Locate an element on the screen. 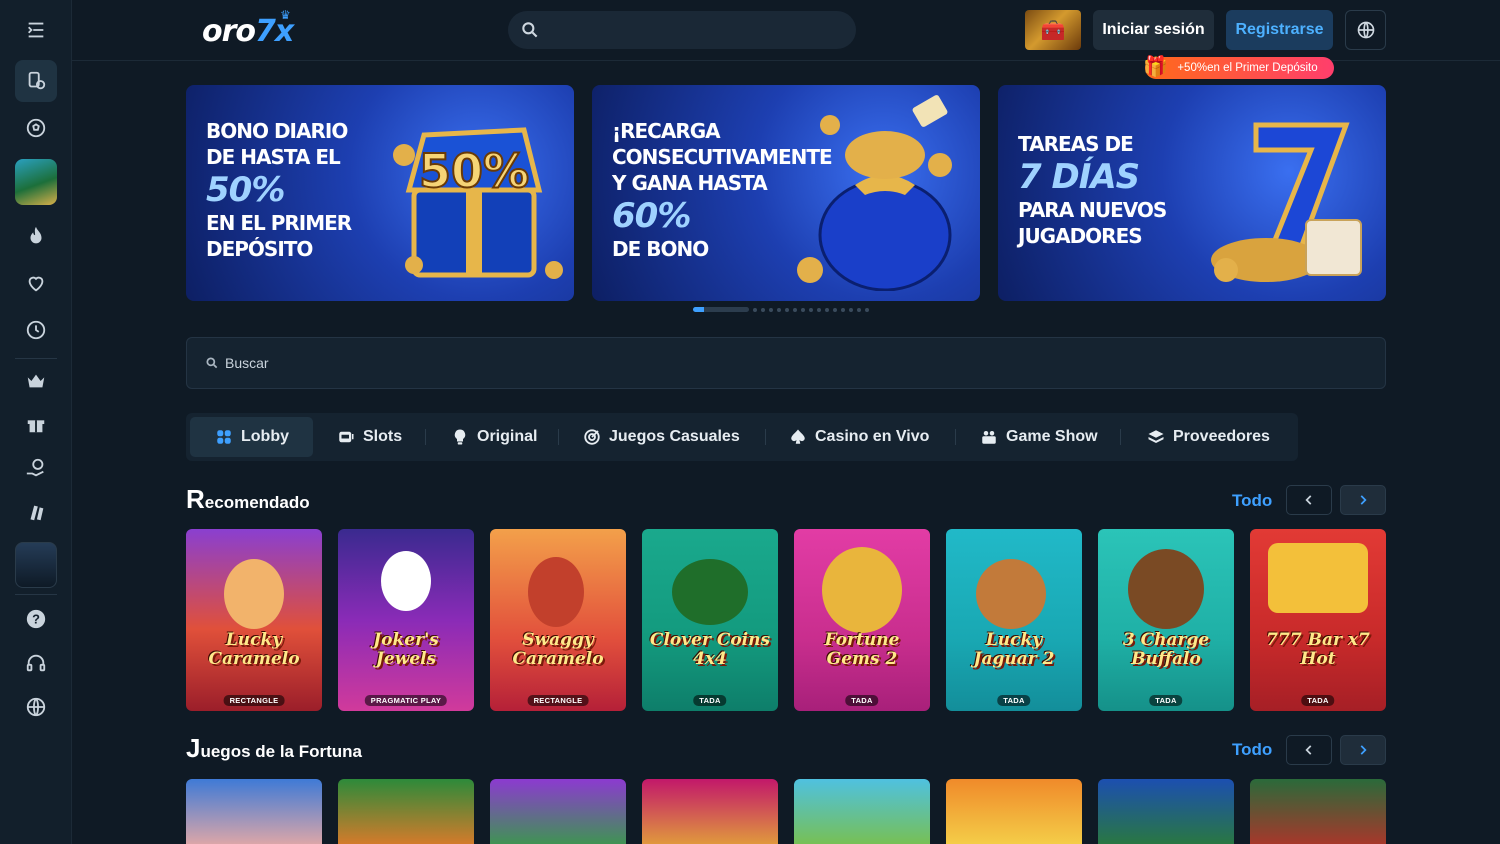  help-icon: ? is located at coordinates (36, 619).